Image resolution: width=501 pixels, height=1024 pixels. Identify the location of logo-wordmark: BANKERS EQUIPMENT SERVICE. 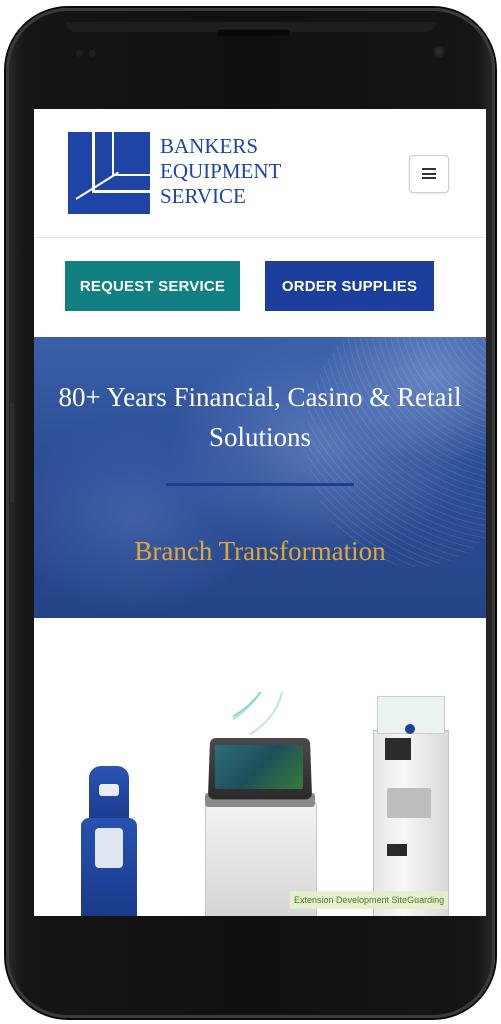
(230, 171).